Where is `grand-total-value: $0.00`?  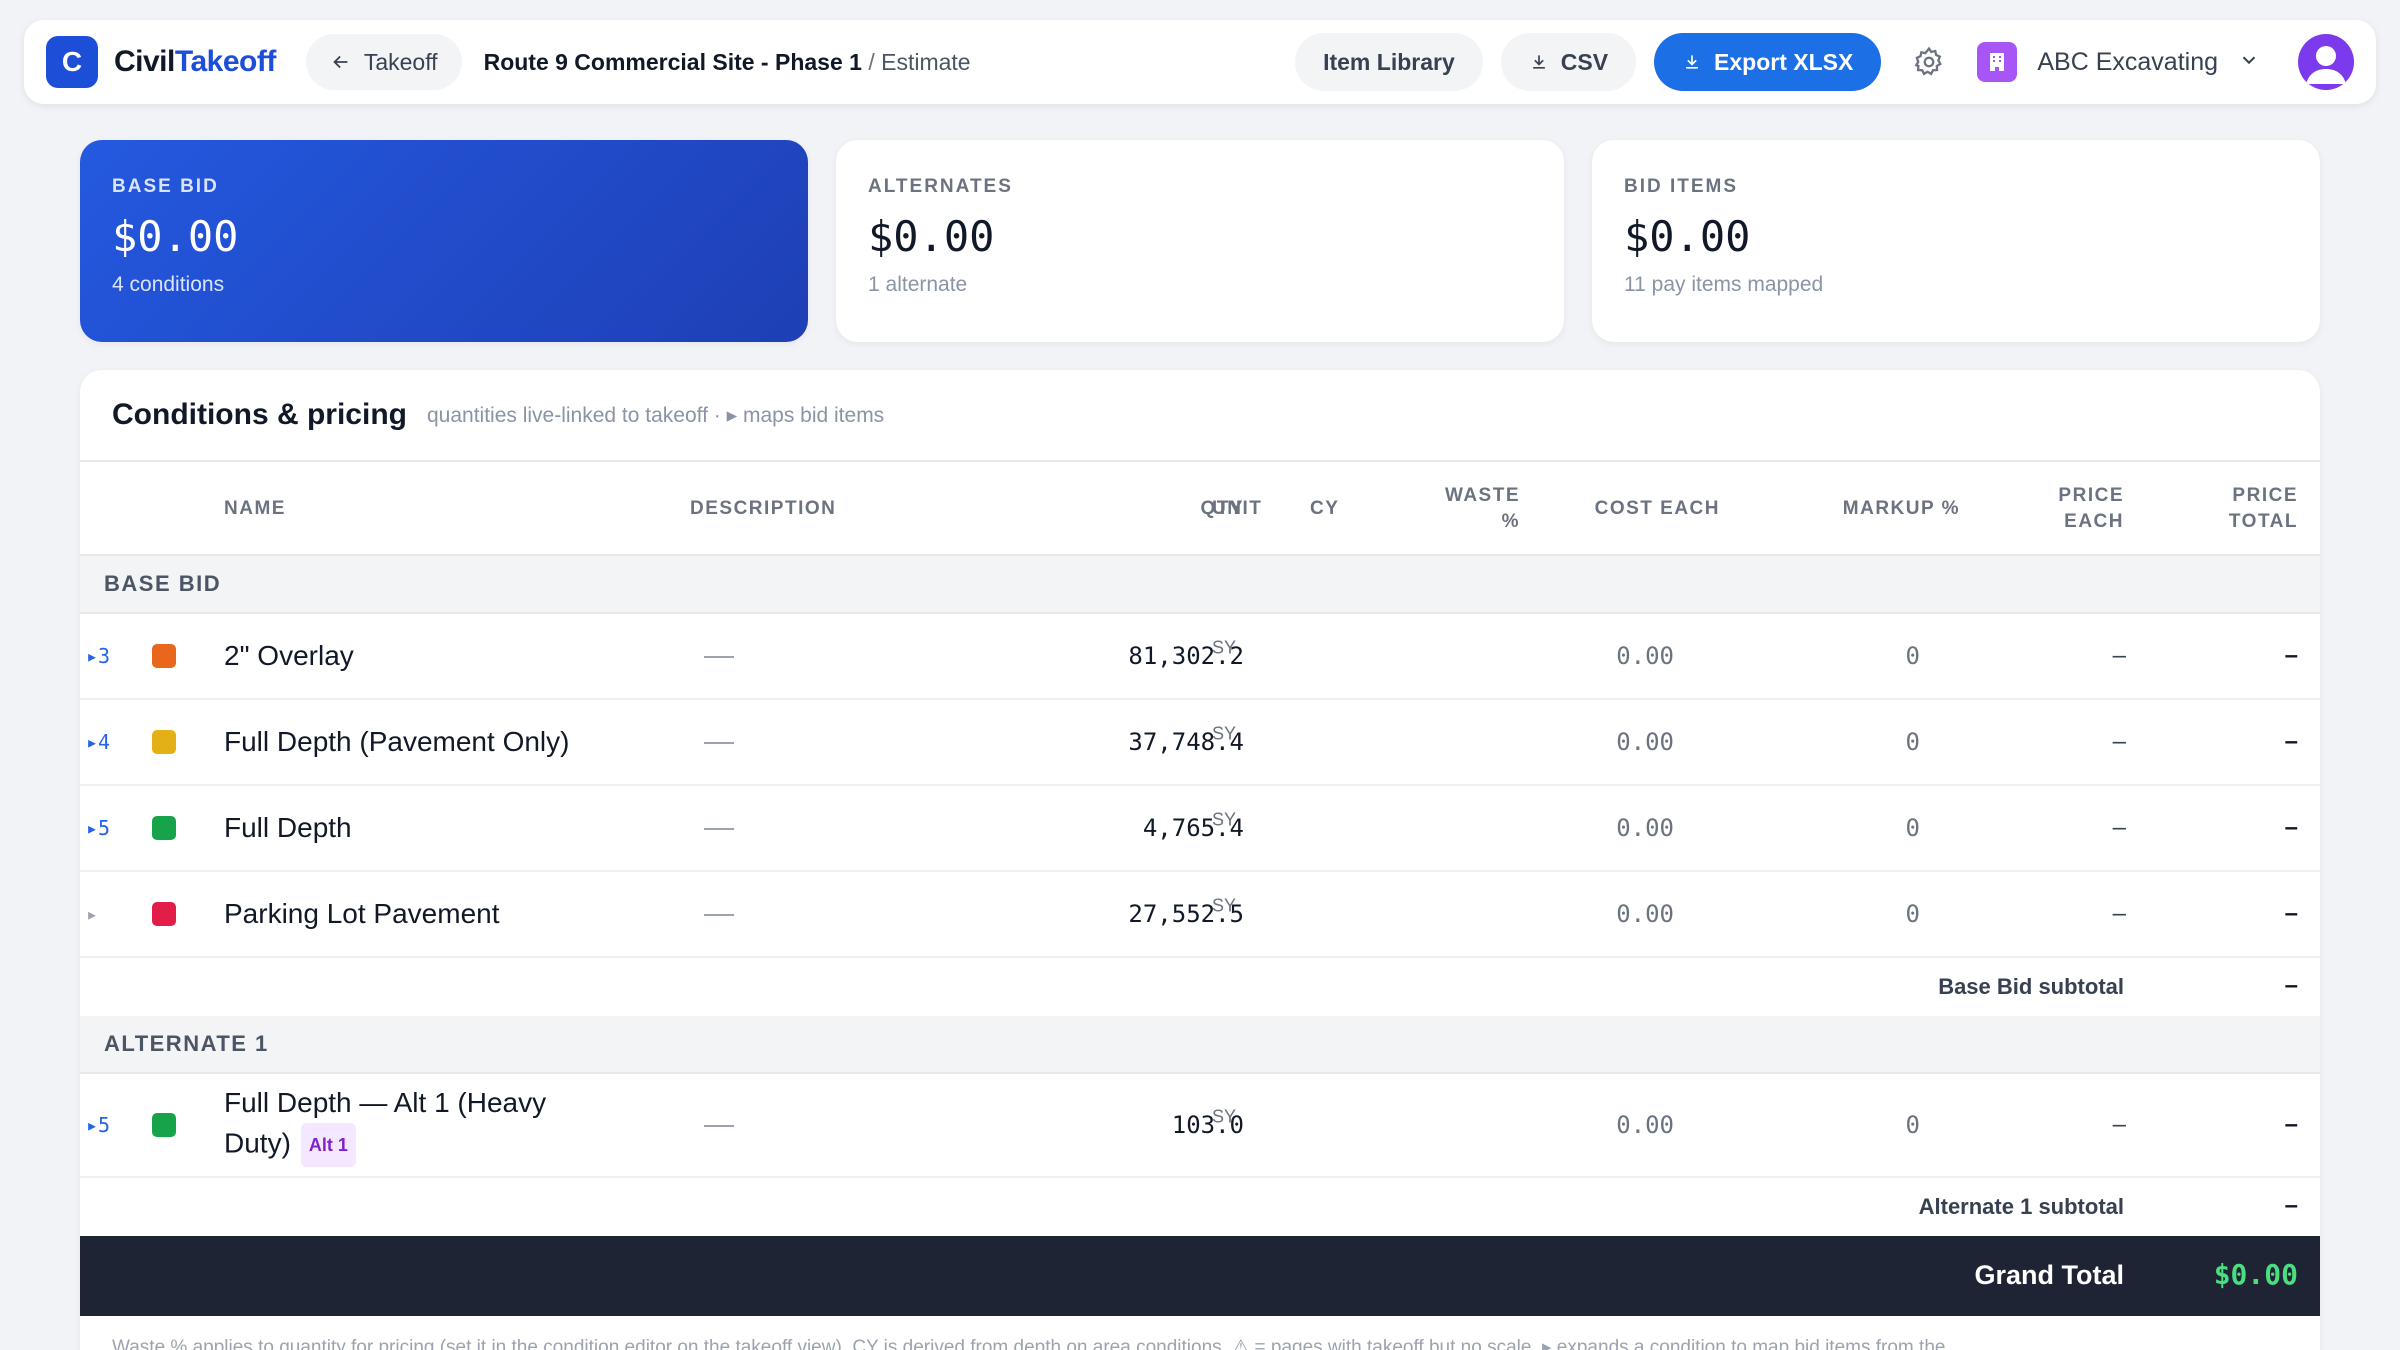 grand-total-value: $0.00 is located at coordinates (2255, 1274).